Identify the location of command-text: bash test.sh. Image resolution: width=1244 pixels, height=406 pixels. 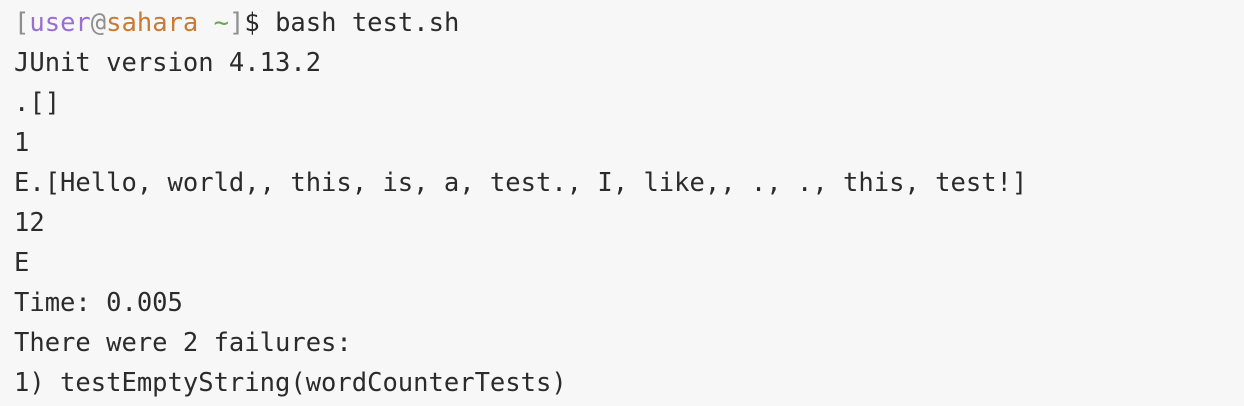
(367, 23).